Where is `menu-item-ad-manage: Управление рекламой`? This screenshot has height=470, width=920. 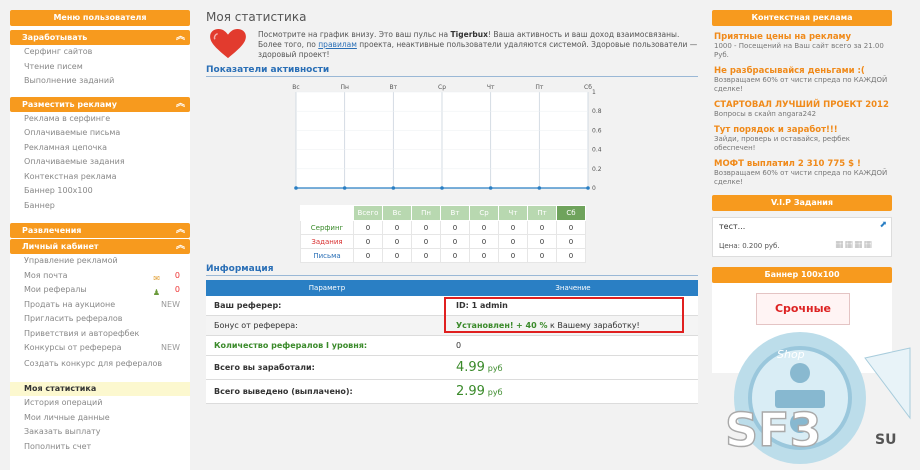 menu-item-ad-manage: Управление рекламой is located at coordinates (100, 261).